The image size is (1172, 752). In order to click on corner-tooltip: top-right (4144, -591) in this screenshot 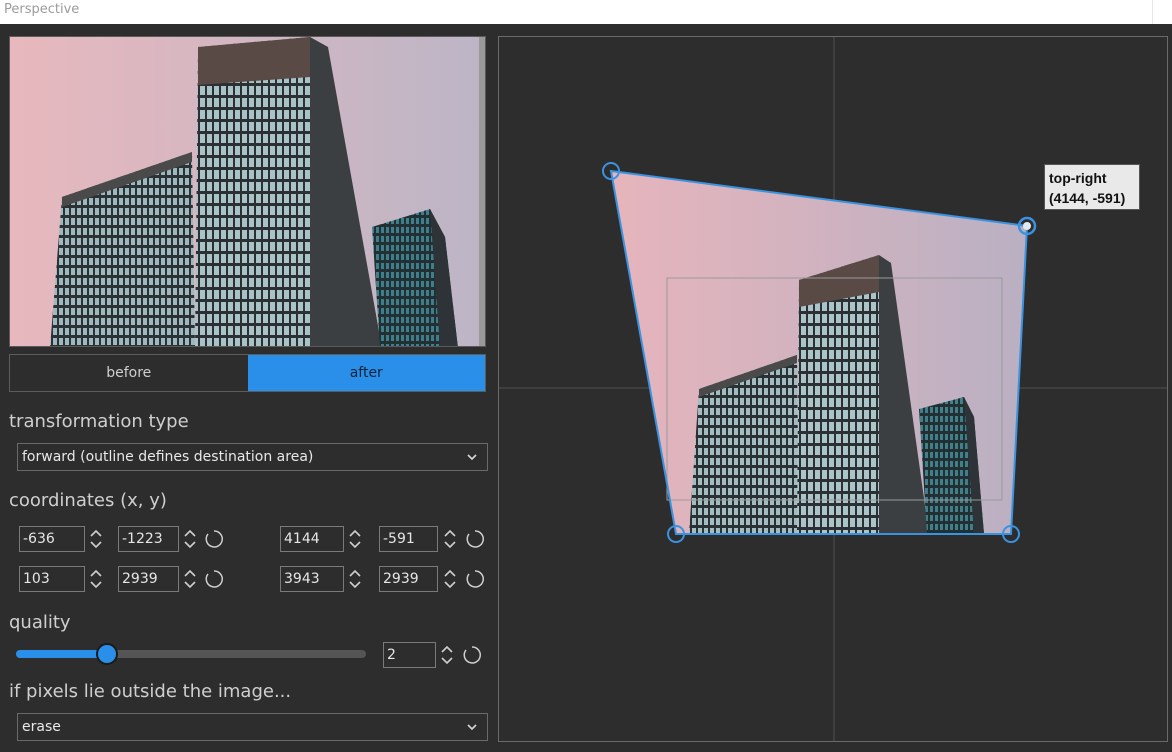, I will do `click(1092, 187)`.